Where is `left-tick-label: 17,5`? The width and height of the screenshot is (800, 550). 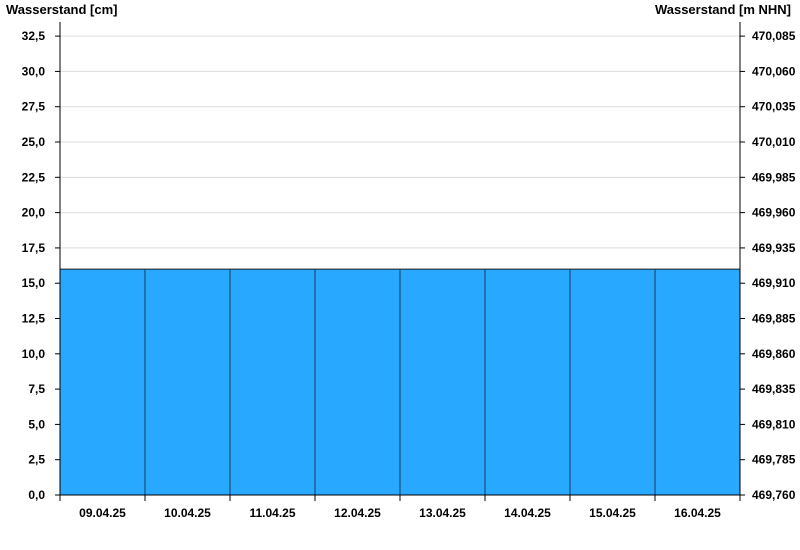
left-tick-label: 17,5 is located at coordinates (34, 248).